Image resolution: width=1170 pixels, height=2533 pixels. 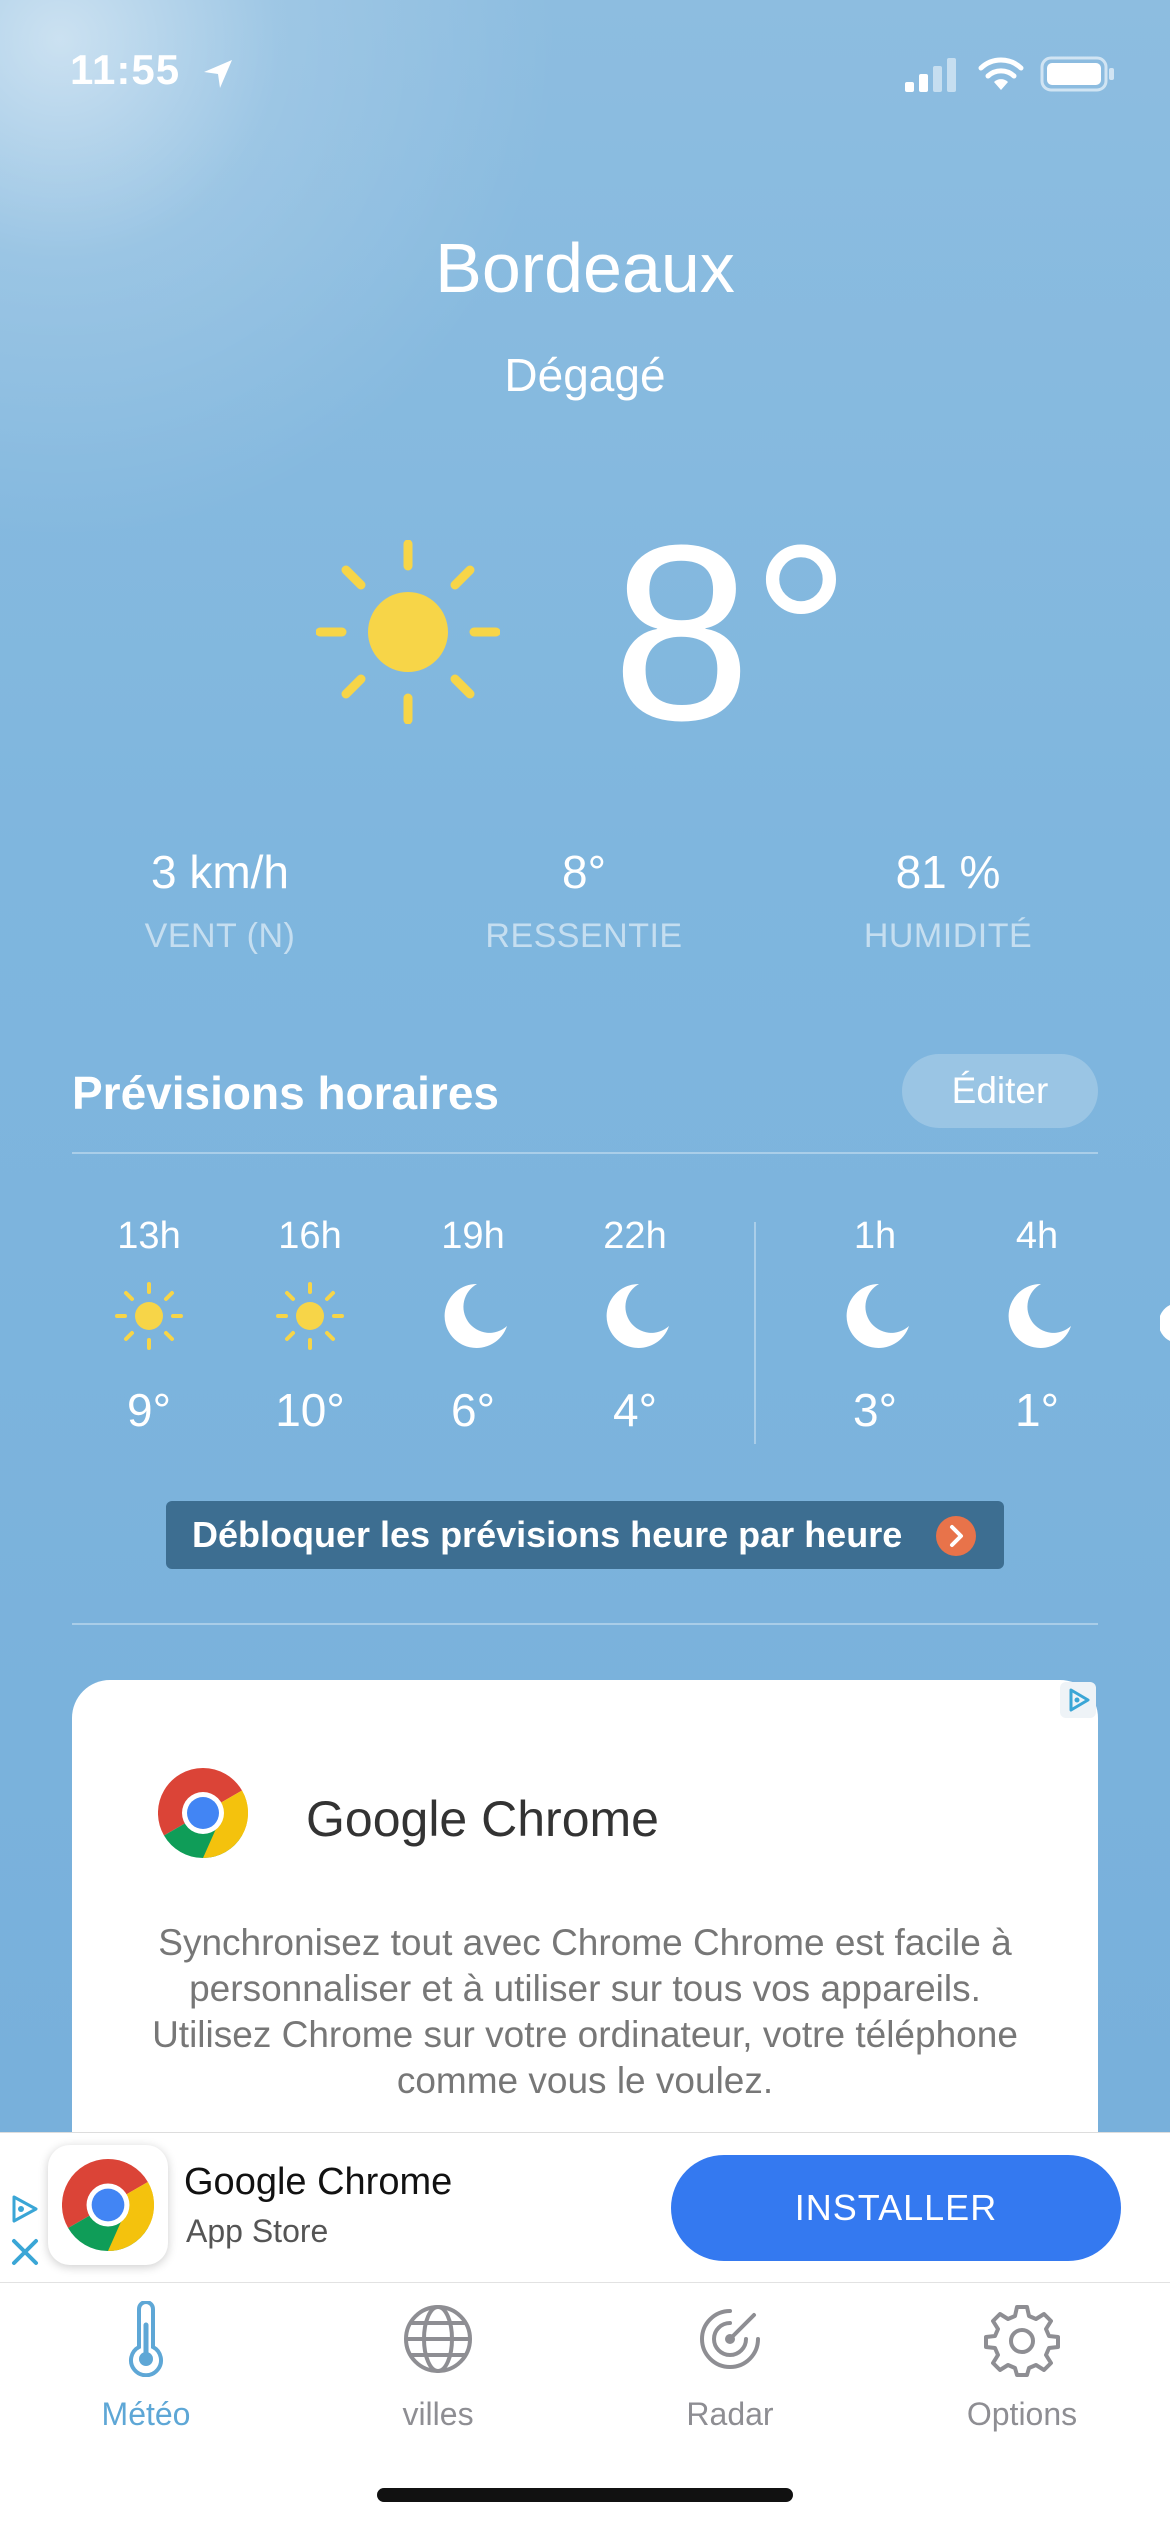 I want to click on tab-options: Options, so click(x=1022, y=2367).